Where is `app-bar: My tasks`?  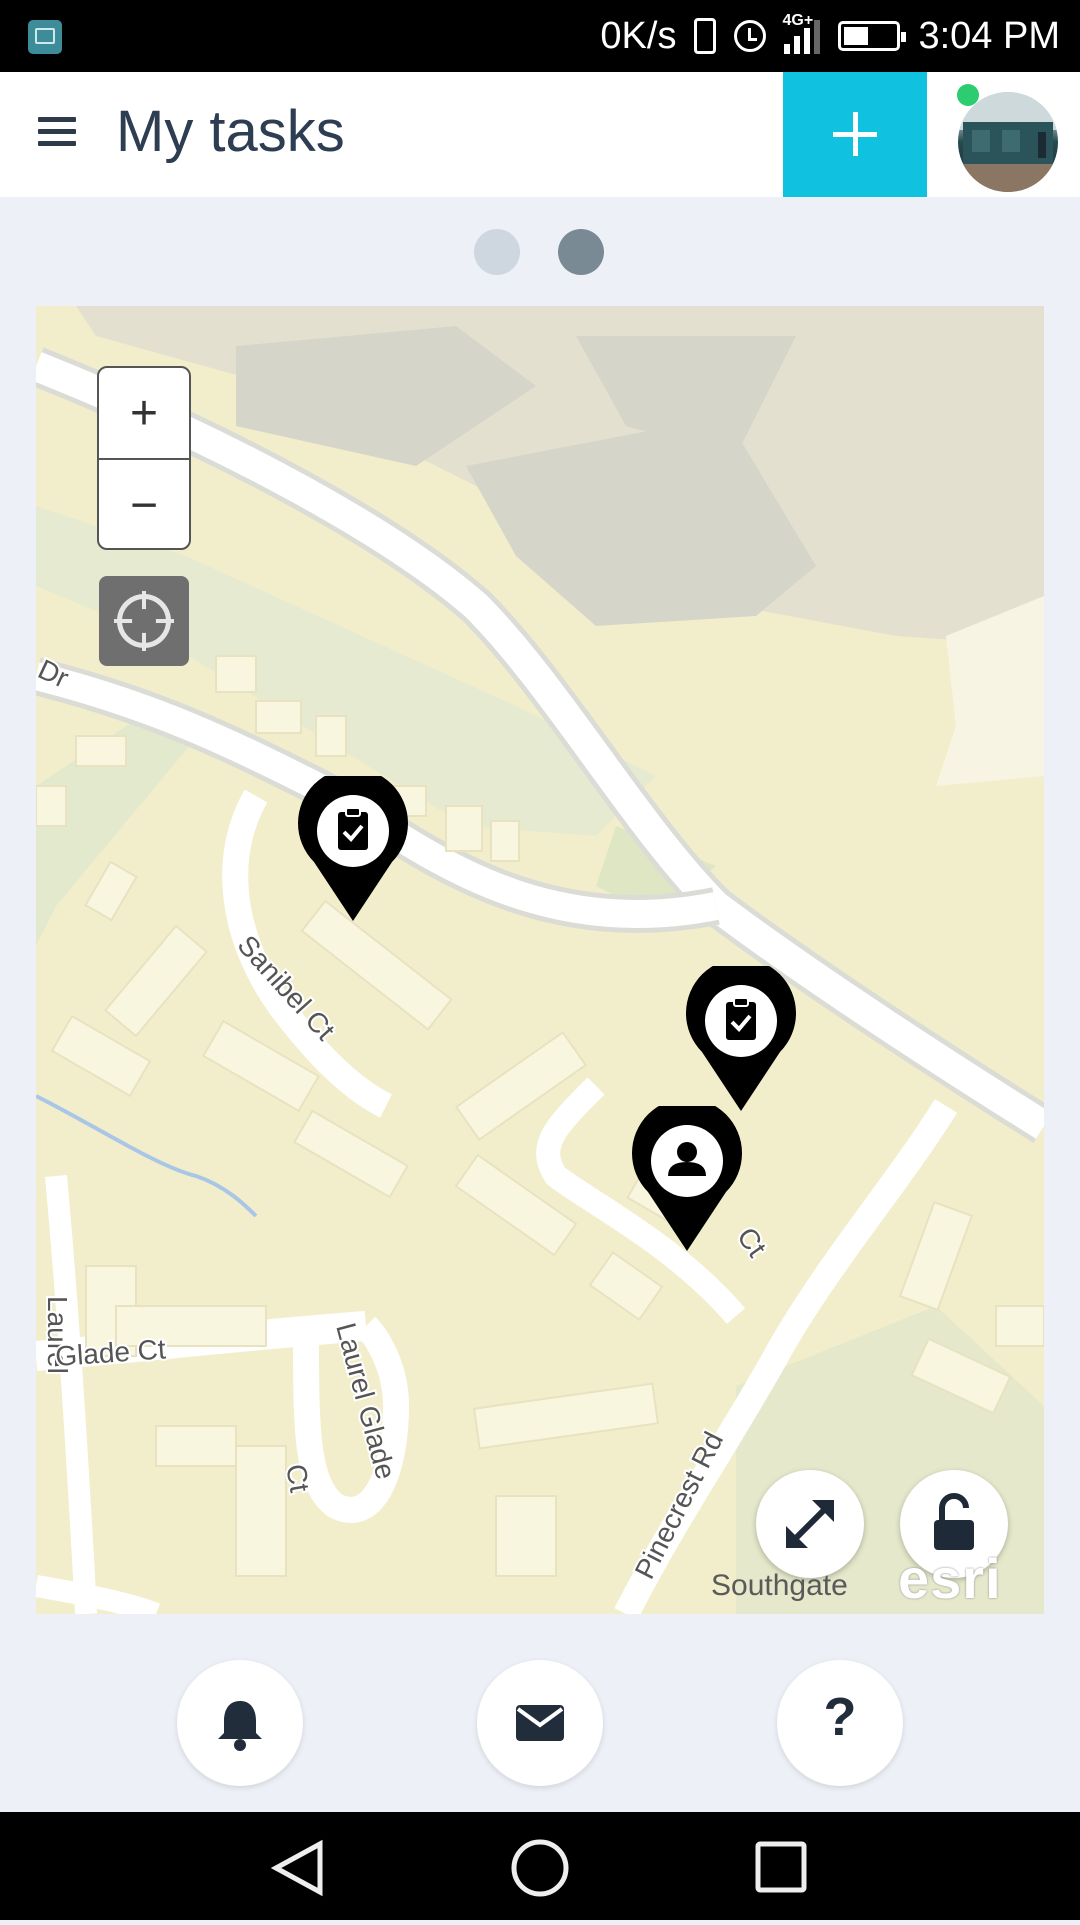
app-bar: My tasks is located at coordinates (540, 134).